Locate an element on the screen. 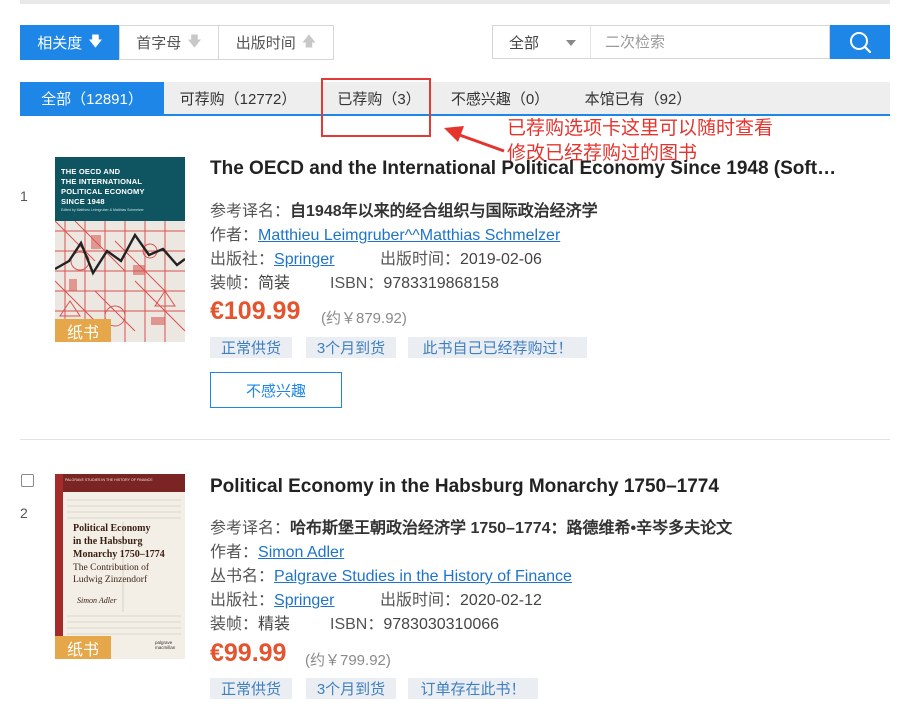  chevron-down-icon is located at coordinates (571, 43).